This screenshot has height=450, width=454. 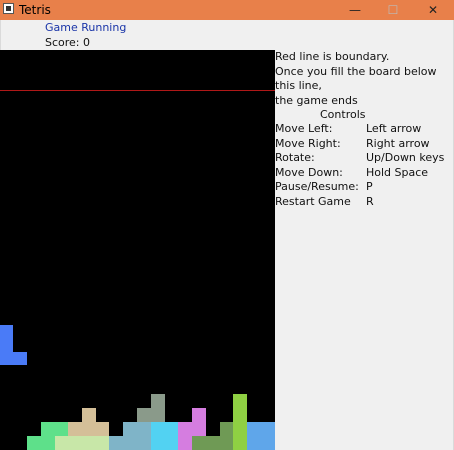 I want to click on app-icon, so click(x=8, y=8).